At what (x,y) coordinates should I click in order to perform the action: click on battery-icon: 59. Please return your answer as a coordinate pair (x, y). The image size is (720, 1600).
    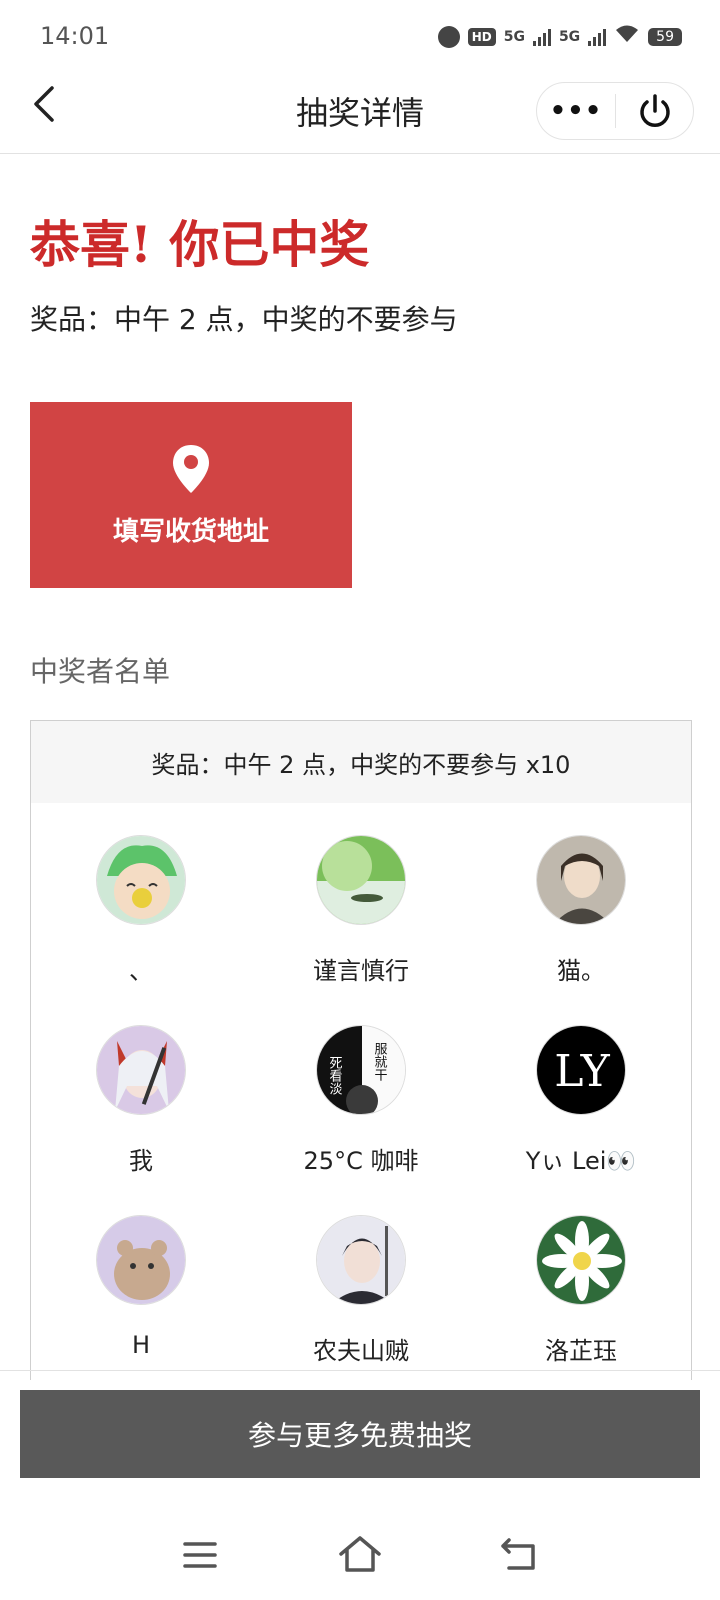
    Looking at the image, I should click on (665, 36).